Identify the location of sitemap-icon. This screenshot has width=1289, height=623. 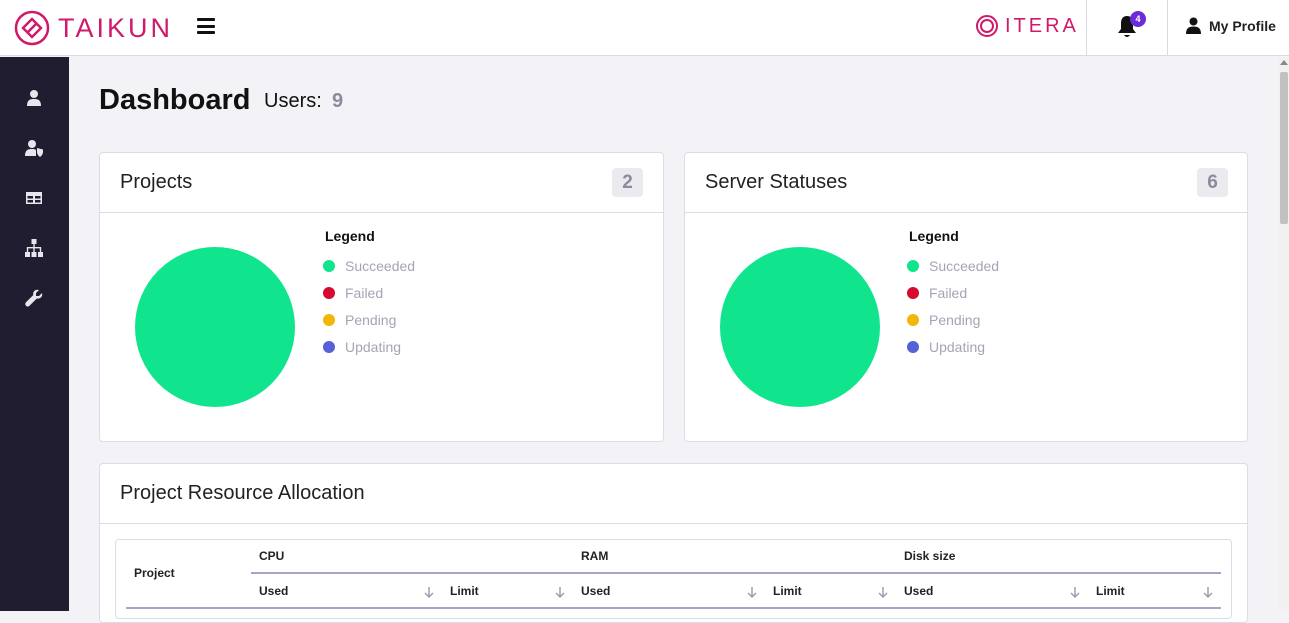
(34, 248).